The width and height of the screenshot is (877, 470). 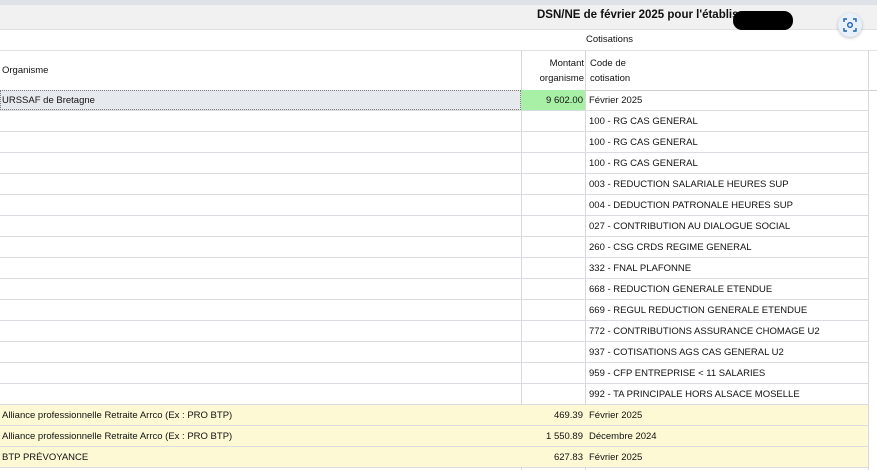 I want to click on cell-code-cotisation: 959 - CFP ENTREPRISE < 11 SALARIES, so click(x=677, y=373).